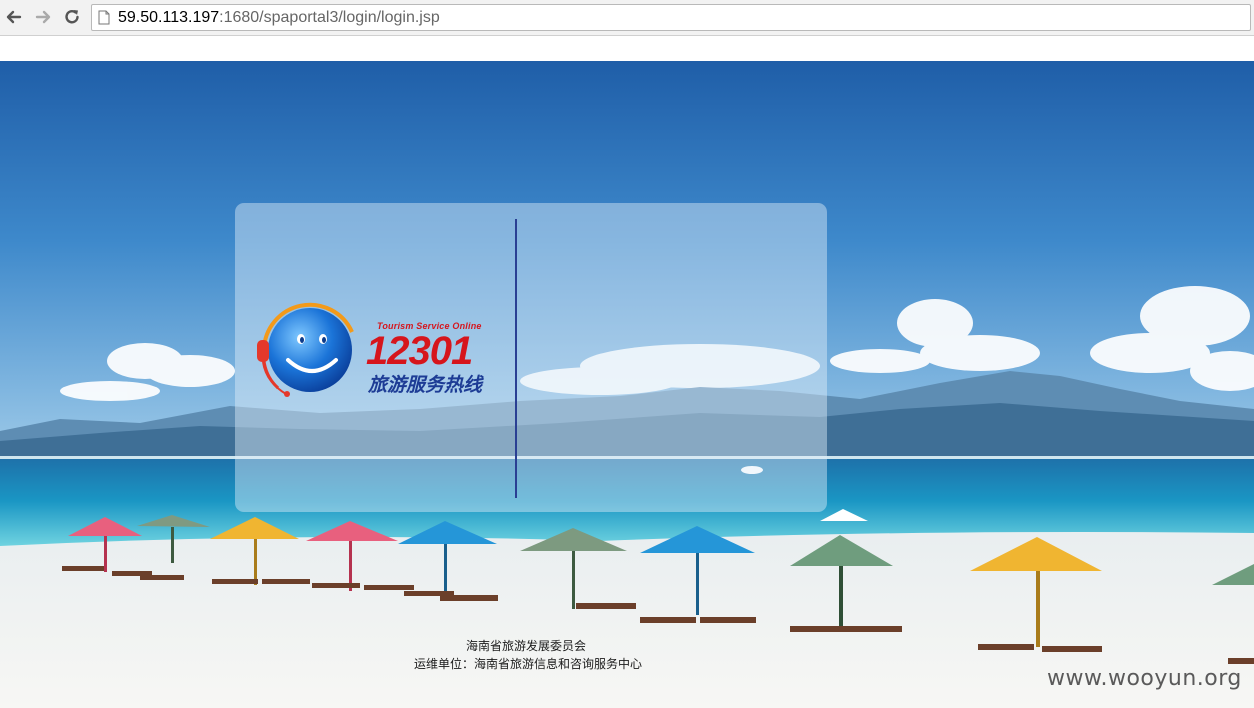  What do you see at coordinates (627, 49) in the screenshot?
I see `page-top-band` at bounding box center [627, 49].